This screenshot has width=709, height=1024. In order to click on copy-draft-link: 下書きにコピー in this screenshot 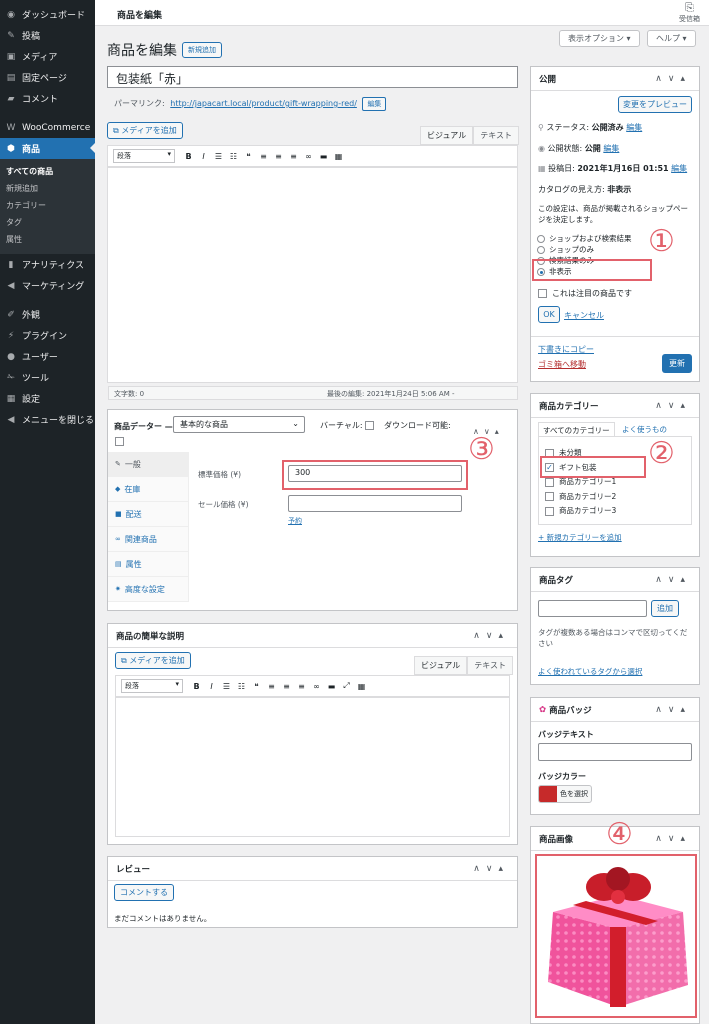, I will do `click(566, 349)`.